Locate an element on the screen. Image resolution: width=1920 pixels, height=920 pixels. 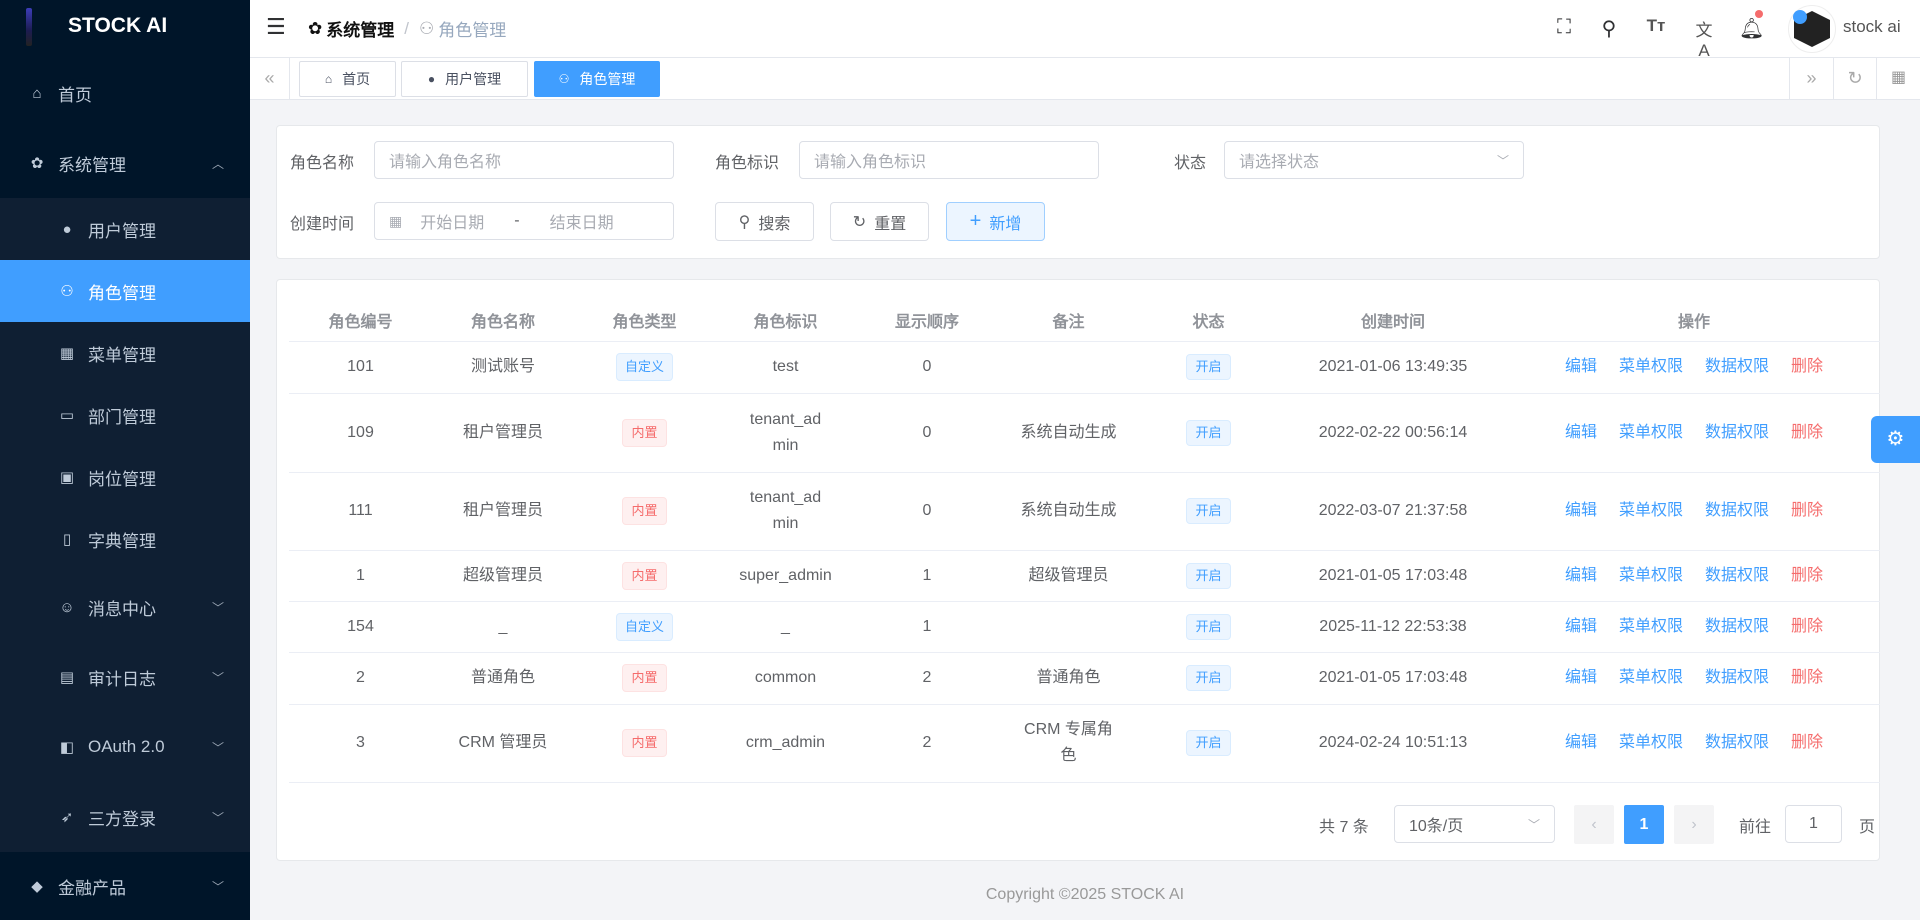
remark is located at coordinates (1068, 367).